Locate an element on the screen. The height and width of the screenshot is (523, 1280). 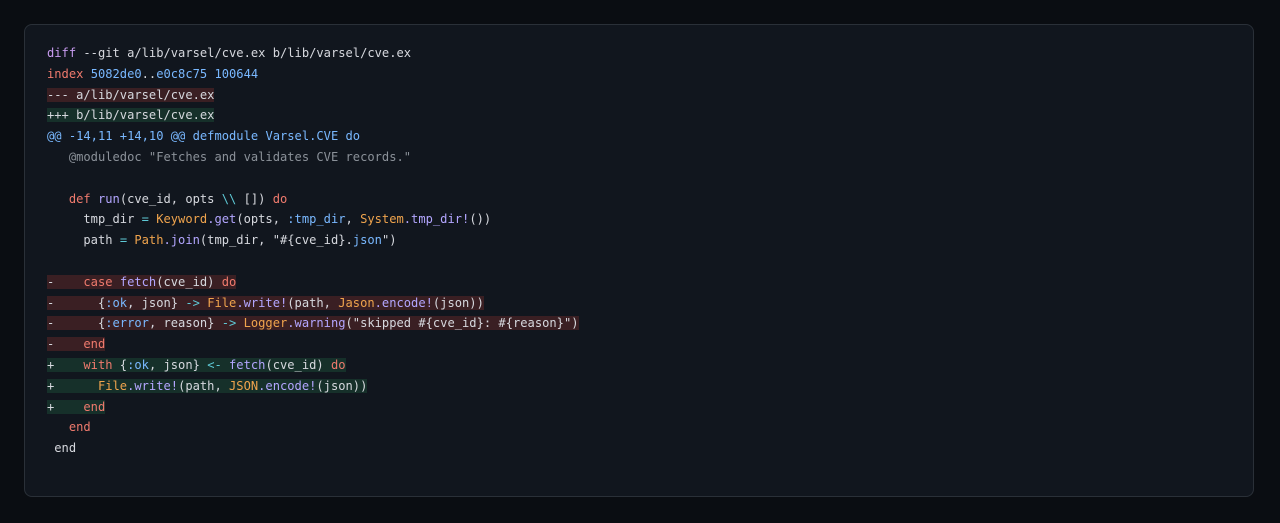
match-arrow-operator: <- is located at coordinates (214, 364).